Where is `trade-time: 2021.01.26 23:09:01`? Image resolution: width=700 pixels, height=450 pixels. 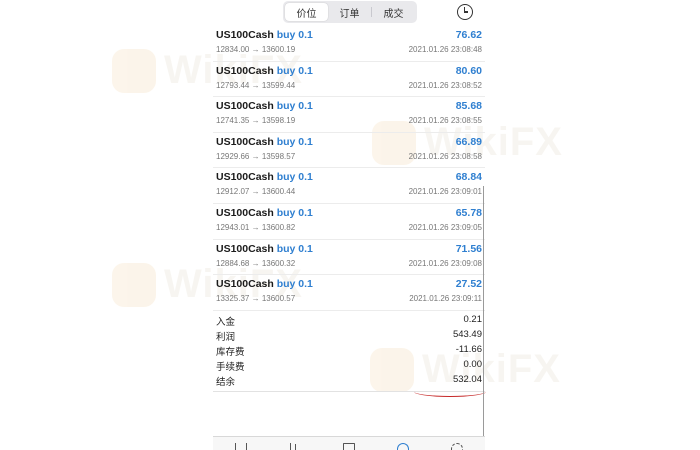
trade-time: 2021.01.26 23:09:01 is located at coordinates (445, 192).